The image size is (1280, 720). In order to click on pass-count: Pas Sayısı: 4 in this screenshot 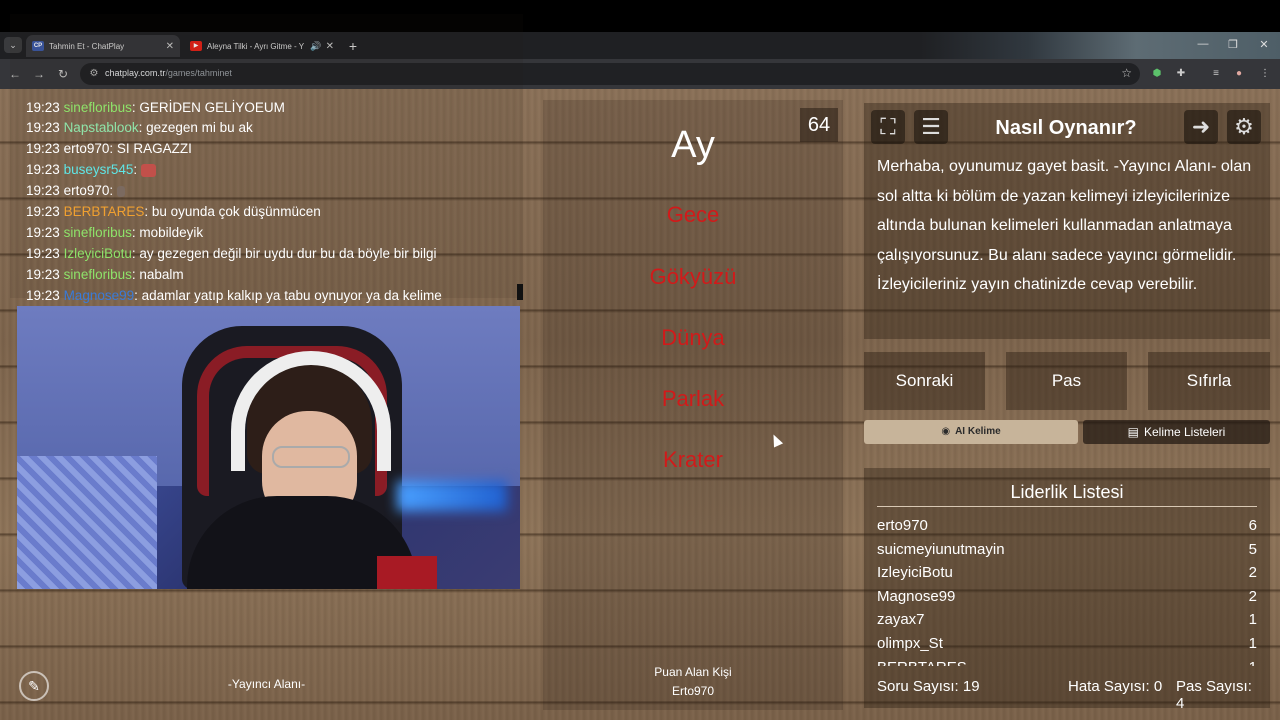, I will do `click(1214, 695)`.